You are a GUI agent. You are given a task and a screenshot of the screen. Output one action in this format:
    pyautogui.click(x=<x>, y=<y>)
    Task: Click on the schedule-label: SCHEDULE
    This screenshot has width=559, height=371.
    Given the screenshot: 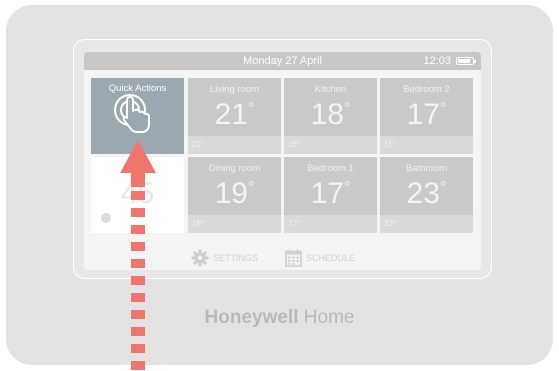 What is the action you would take?
    pyautogui.click(x=331, y=258)
    